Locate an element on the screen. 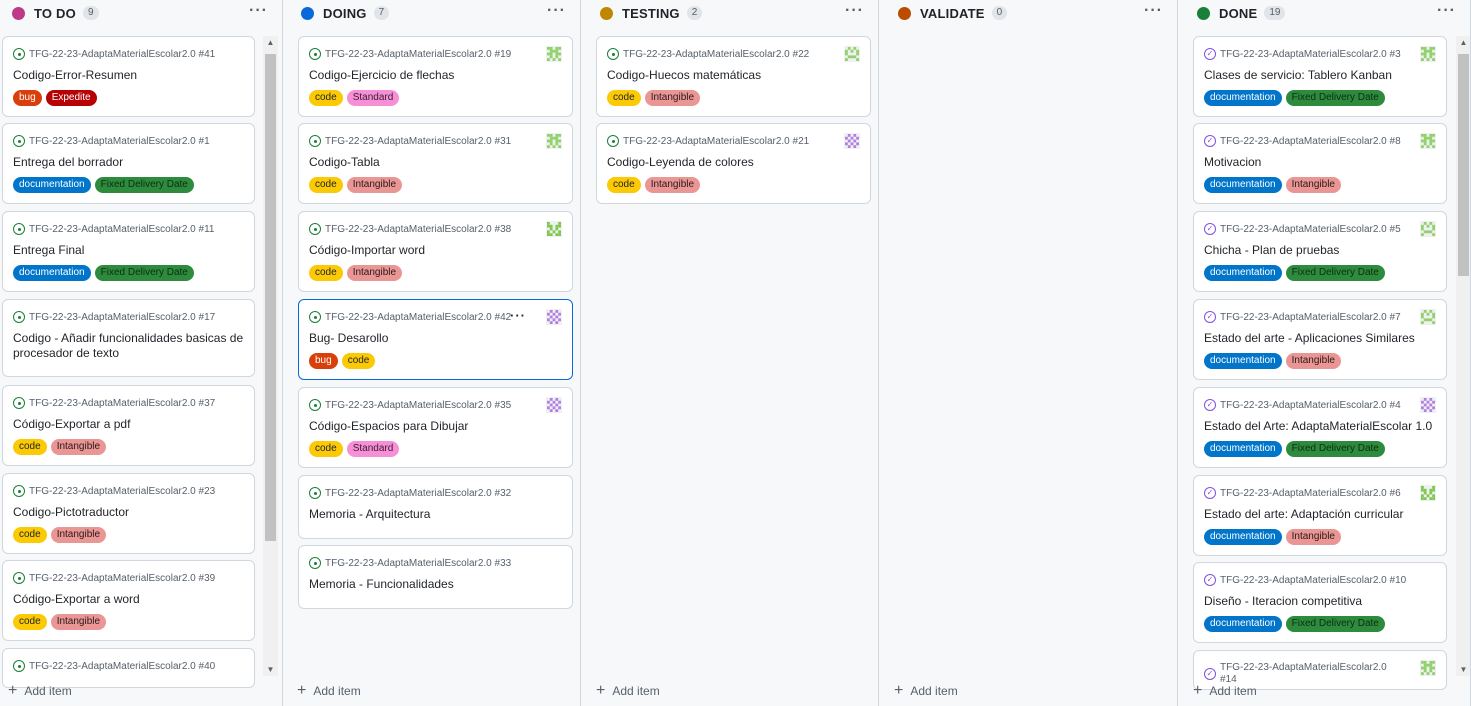 The height and width of the screenshot is (706, 1471). issue-title: Bug- Desarollo is located at coordinates (435, 338).